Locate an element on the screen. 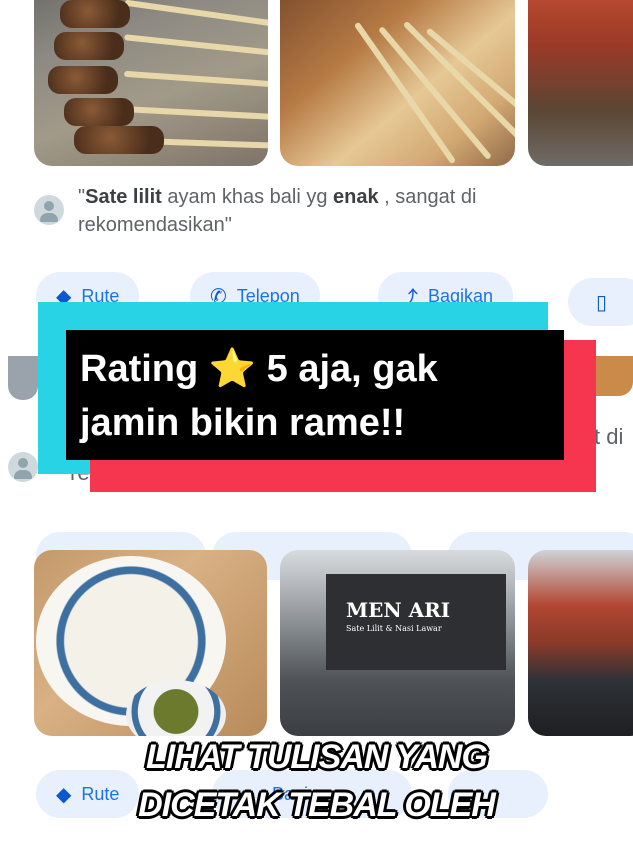 The height and width of the screenshot is (844, 633). caption-line-1: LIHAT TULISAN YANG is located at coordinates (317, 757).